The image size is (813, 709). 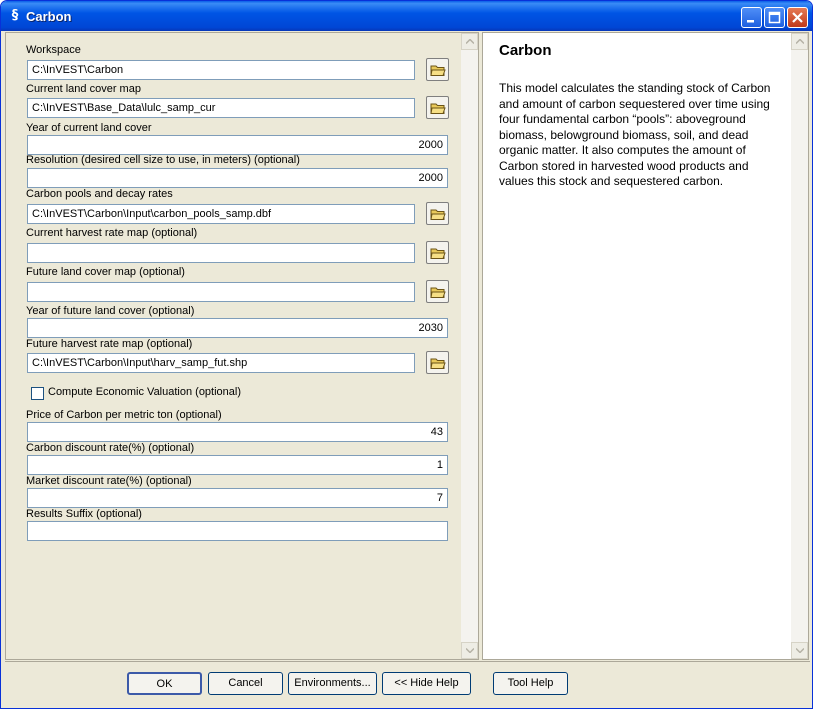 I want to click on current-lulc-input: C:\InVEST\Base_Data\lulc_samp_cur, so click(x=221, y=108).